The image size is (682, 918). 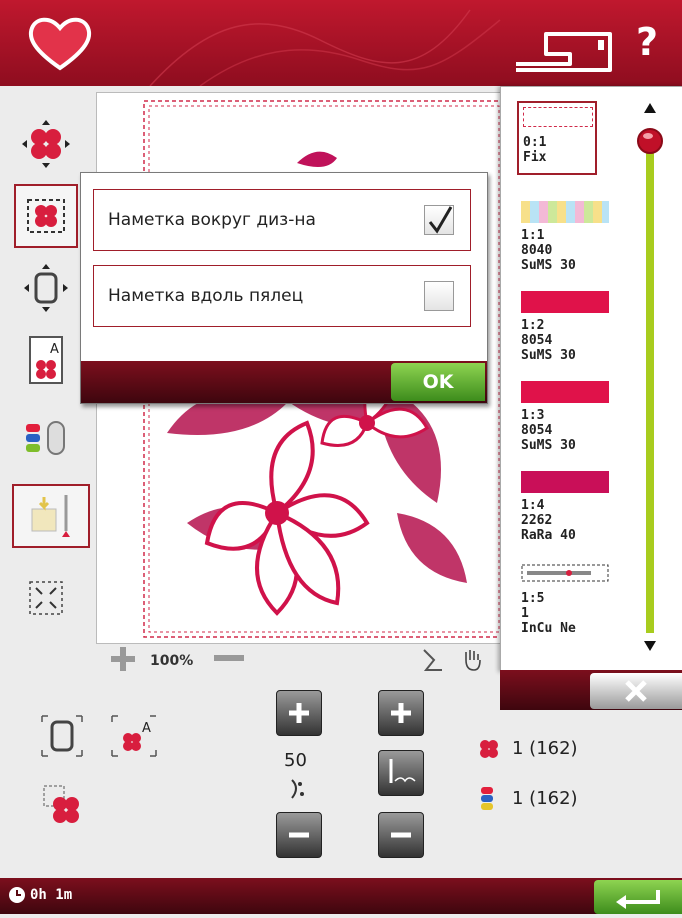 I want to click on fit-arrows-icon, so click(x=46, y=598).